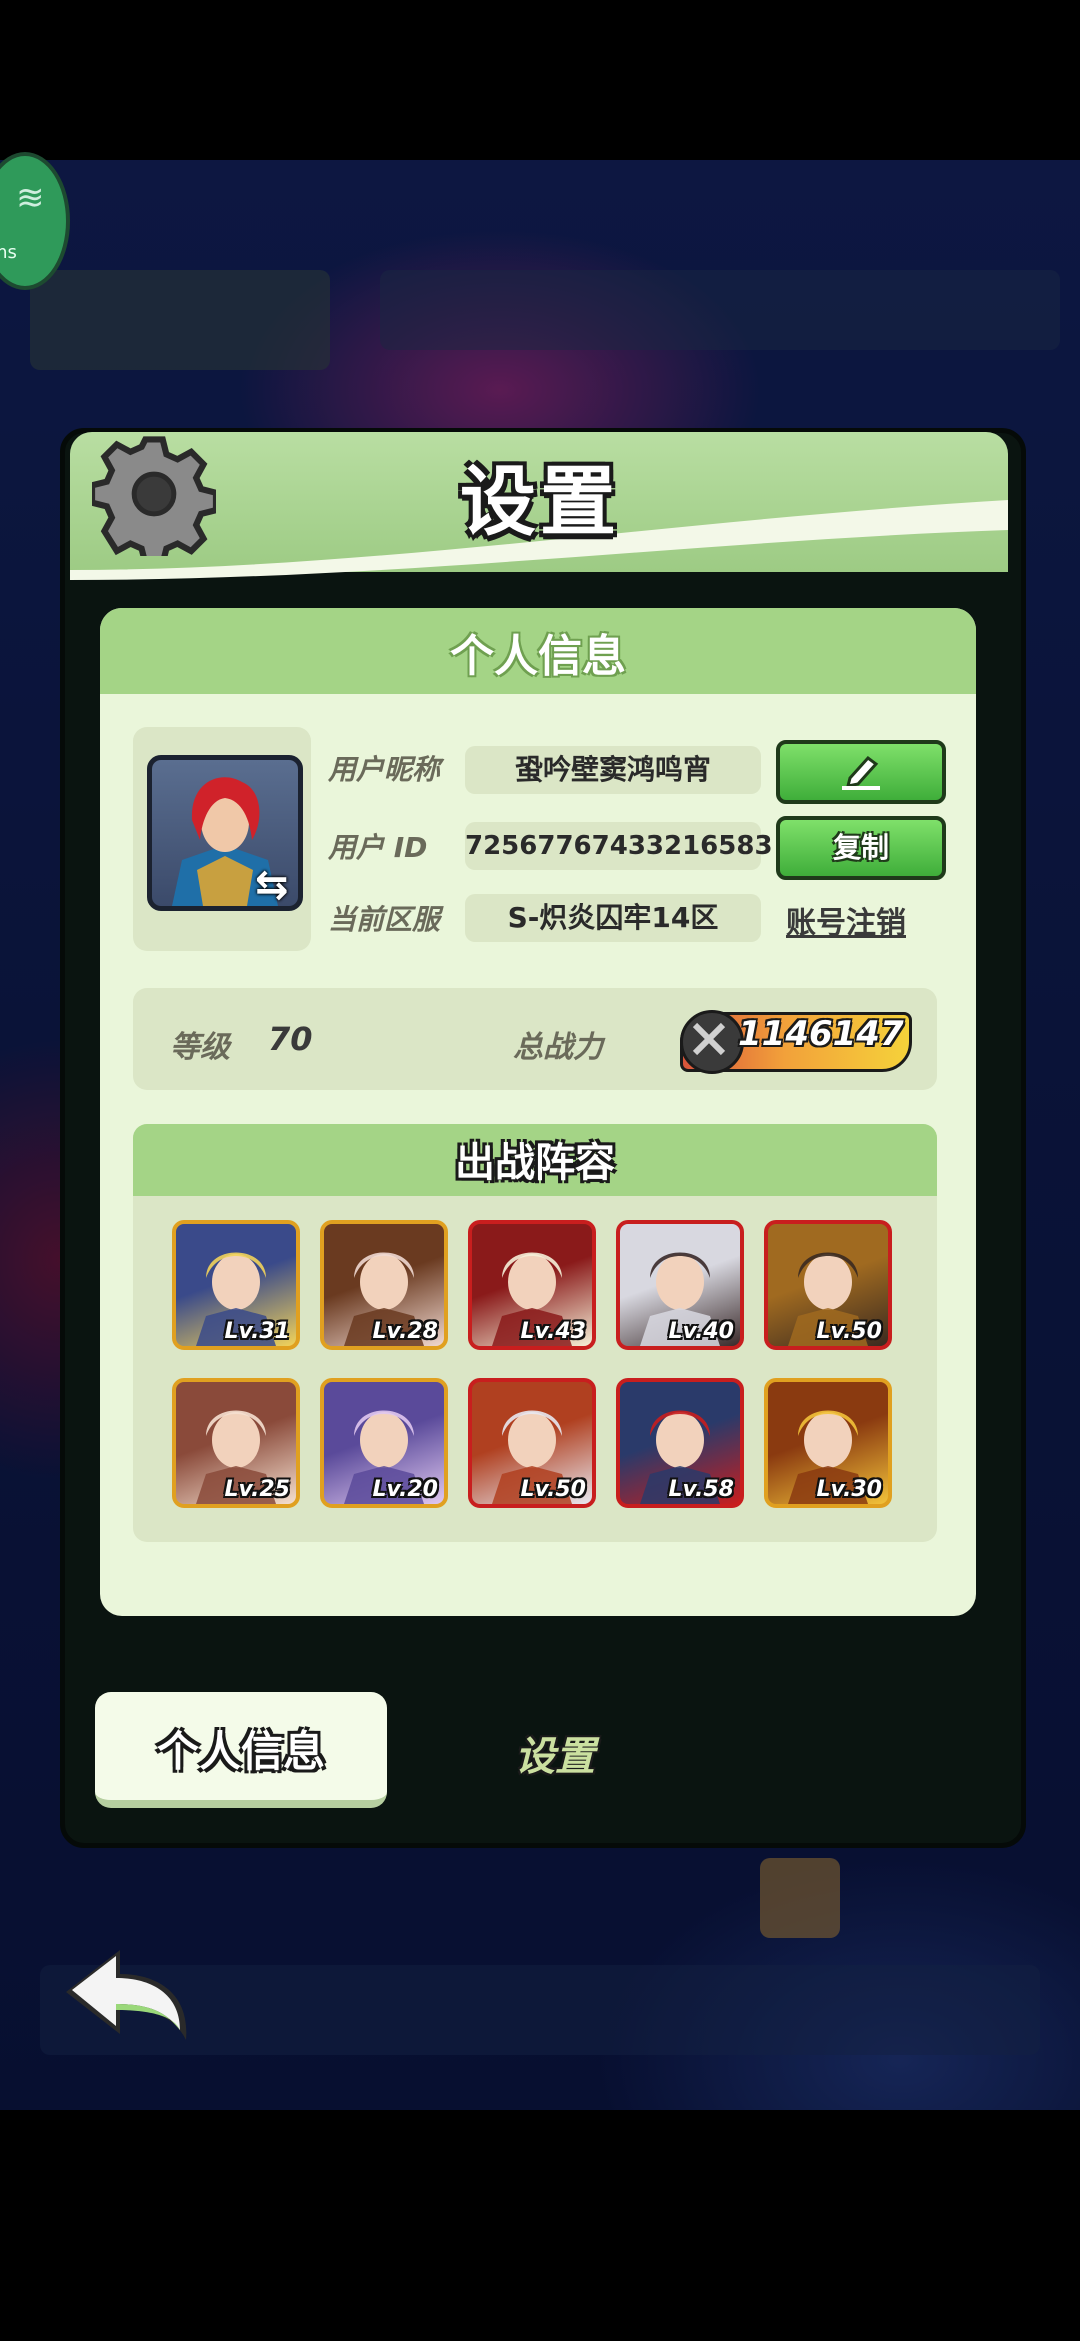 This screenshot has width=1080, height=2341. Describe the element at coordinates (553, 1331) in the screenshot. I see `hero-level: Lv.43` at that location.